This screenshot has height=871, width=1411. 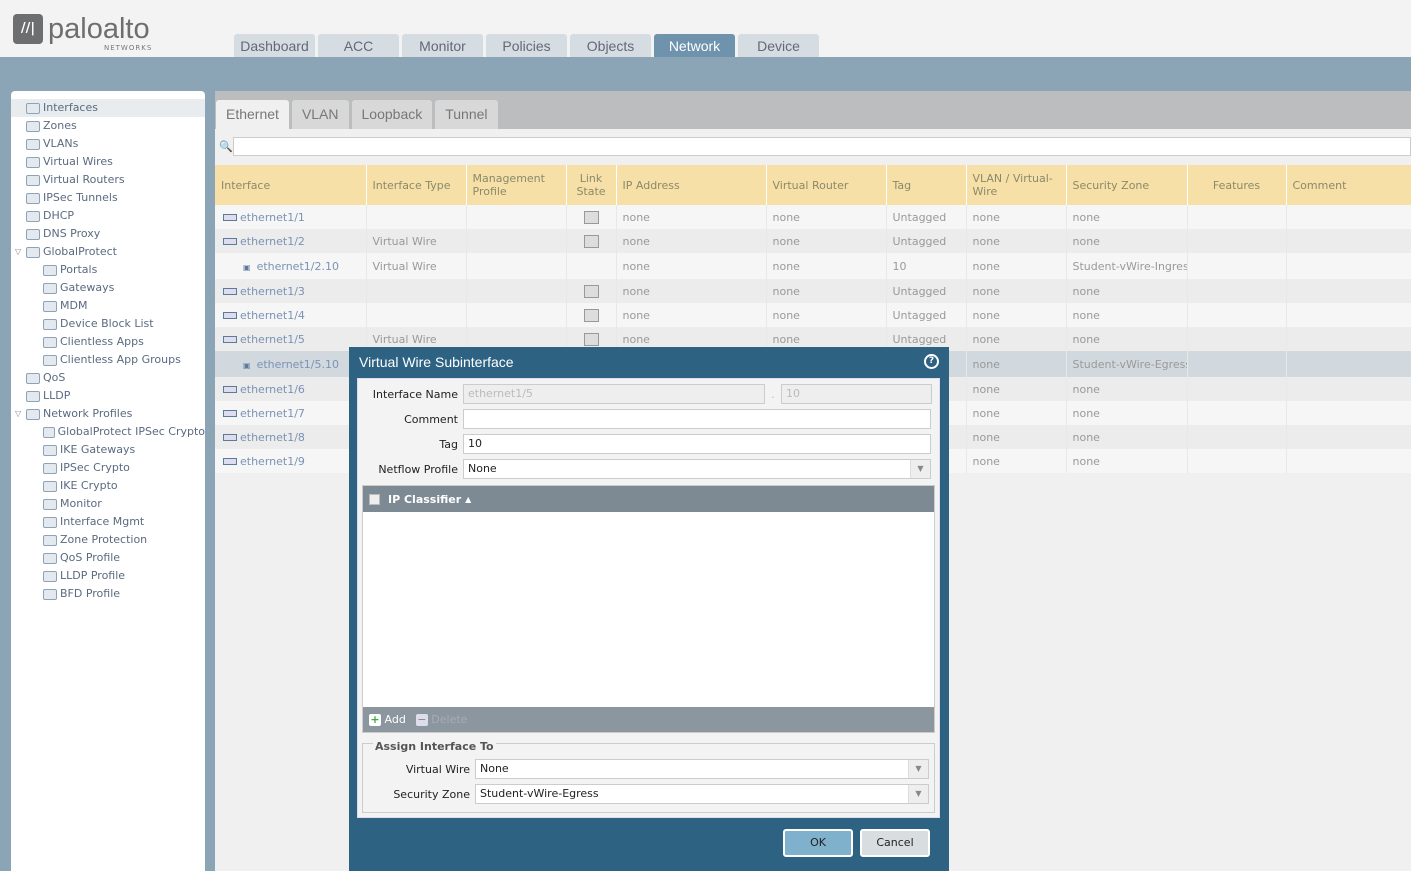 I want to click on interface-link: ethernet1/8, so click(x=272, y=437).